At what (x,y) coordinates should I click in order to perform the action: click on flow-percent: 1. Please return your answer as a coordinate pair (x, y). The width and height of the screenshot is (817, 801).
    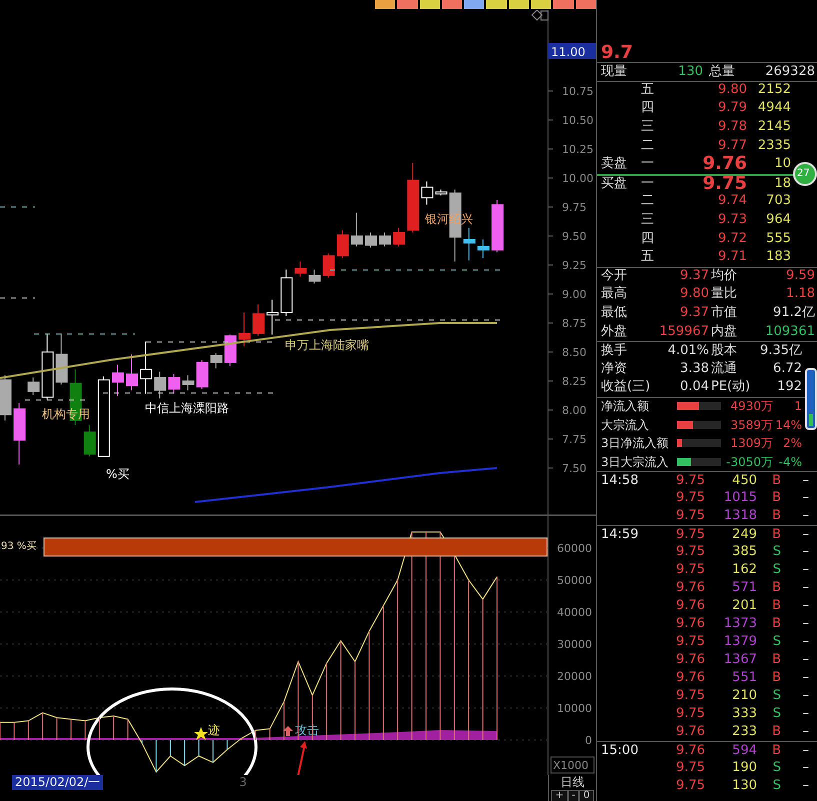
    Looking at the image, I should click on (797, 407).